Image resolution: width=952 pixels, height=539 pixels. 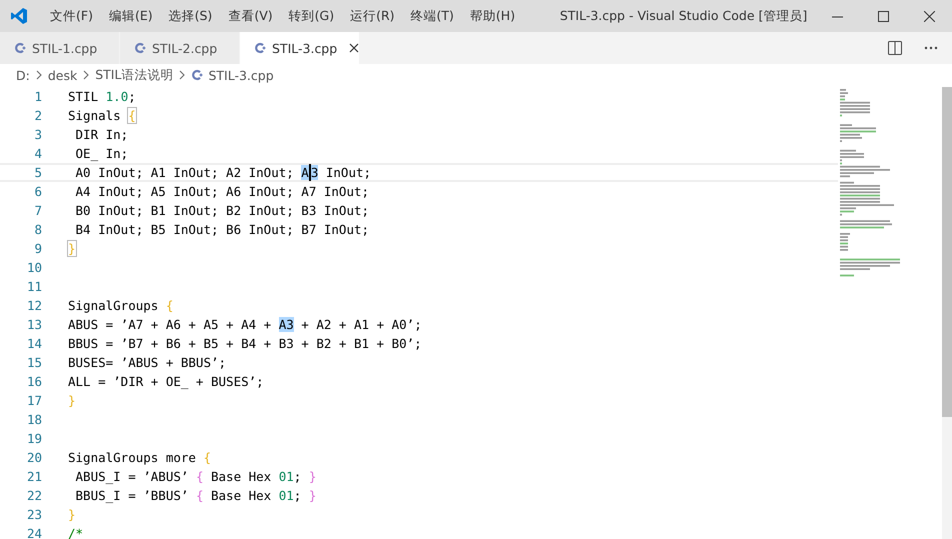 I want to click on line-number: 6, so click(x=37, y=191).